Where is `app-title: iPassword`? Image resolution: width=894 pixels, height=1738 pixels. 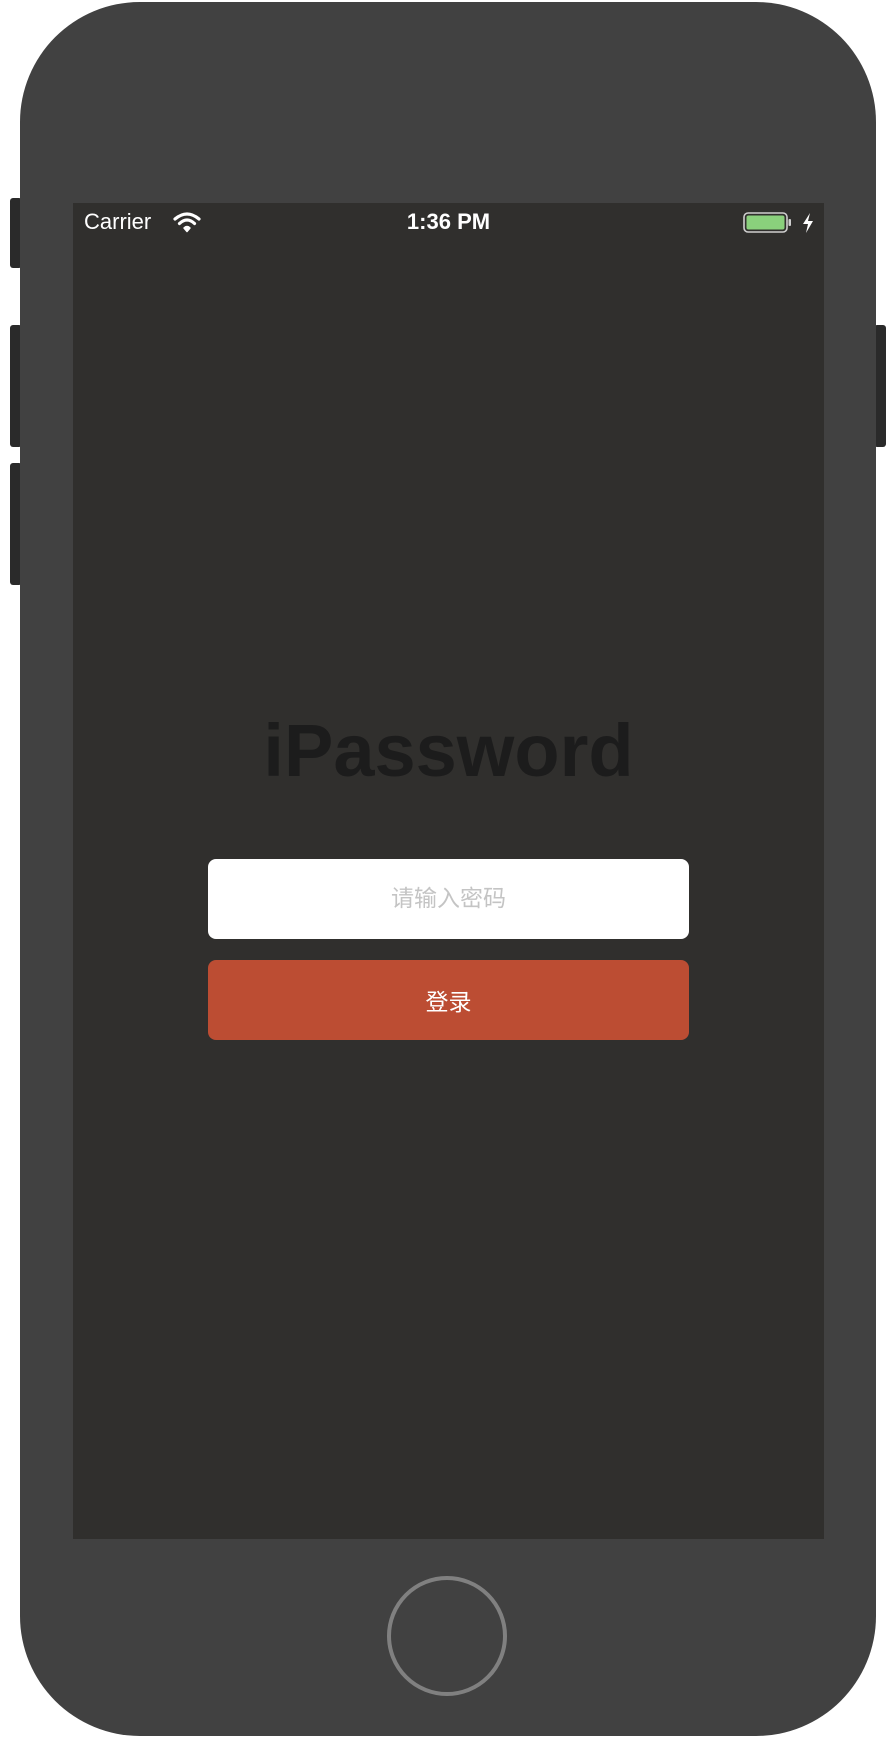
app-title: iPassword is located at coordinates (448, 750).